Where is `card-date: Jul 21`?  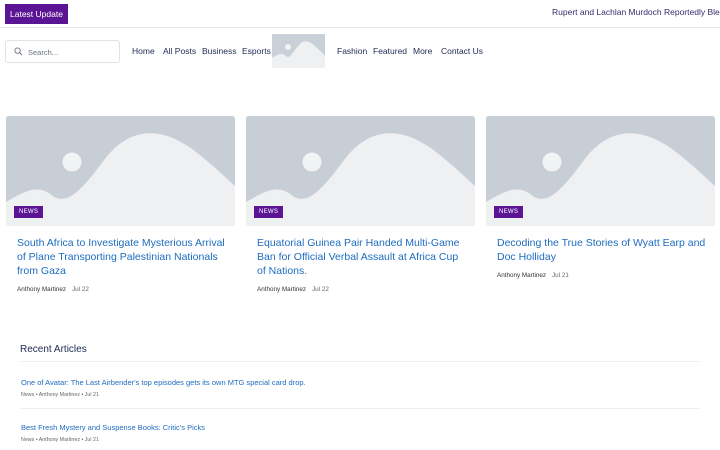
card-date: Jul 21 is located at coordinates (560, 275).